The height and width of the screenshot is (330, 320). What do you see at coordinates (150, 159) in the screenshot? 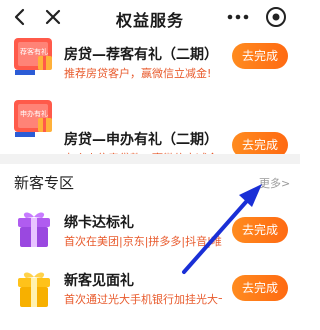
I see `section-divider` at bounding box center [150, 159].